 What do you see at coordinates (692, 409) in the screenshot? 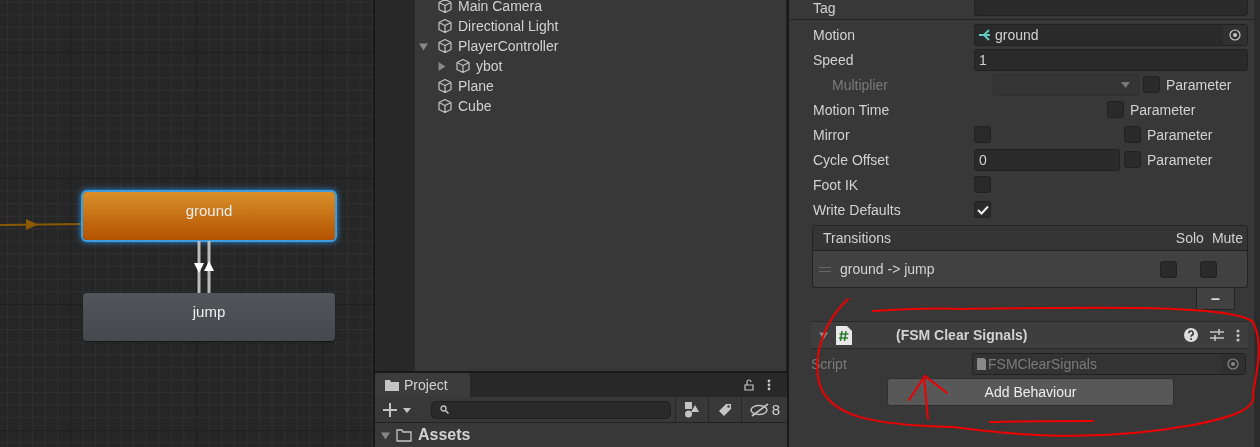
I see `shapes-icon` at bounding box center [692, 409].